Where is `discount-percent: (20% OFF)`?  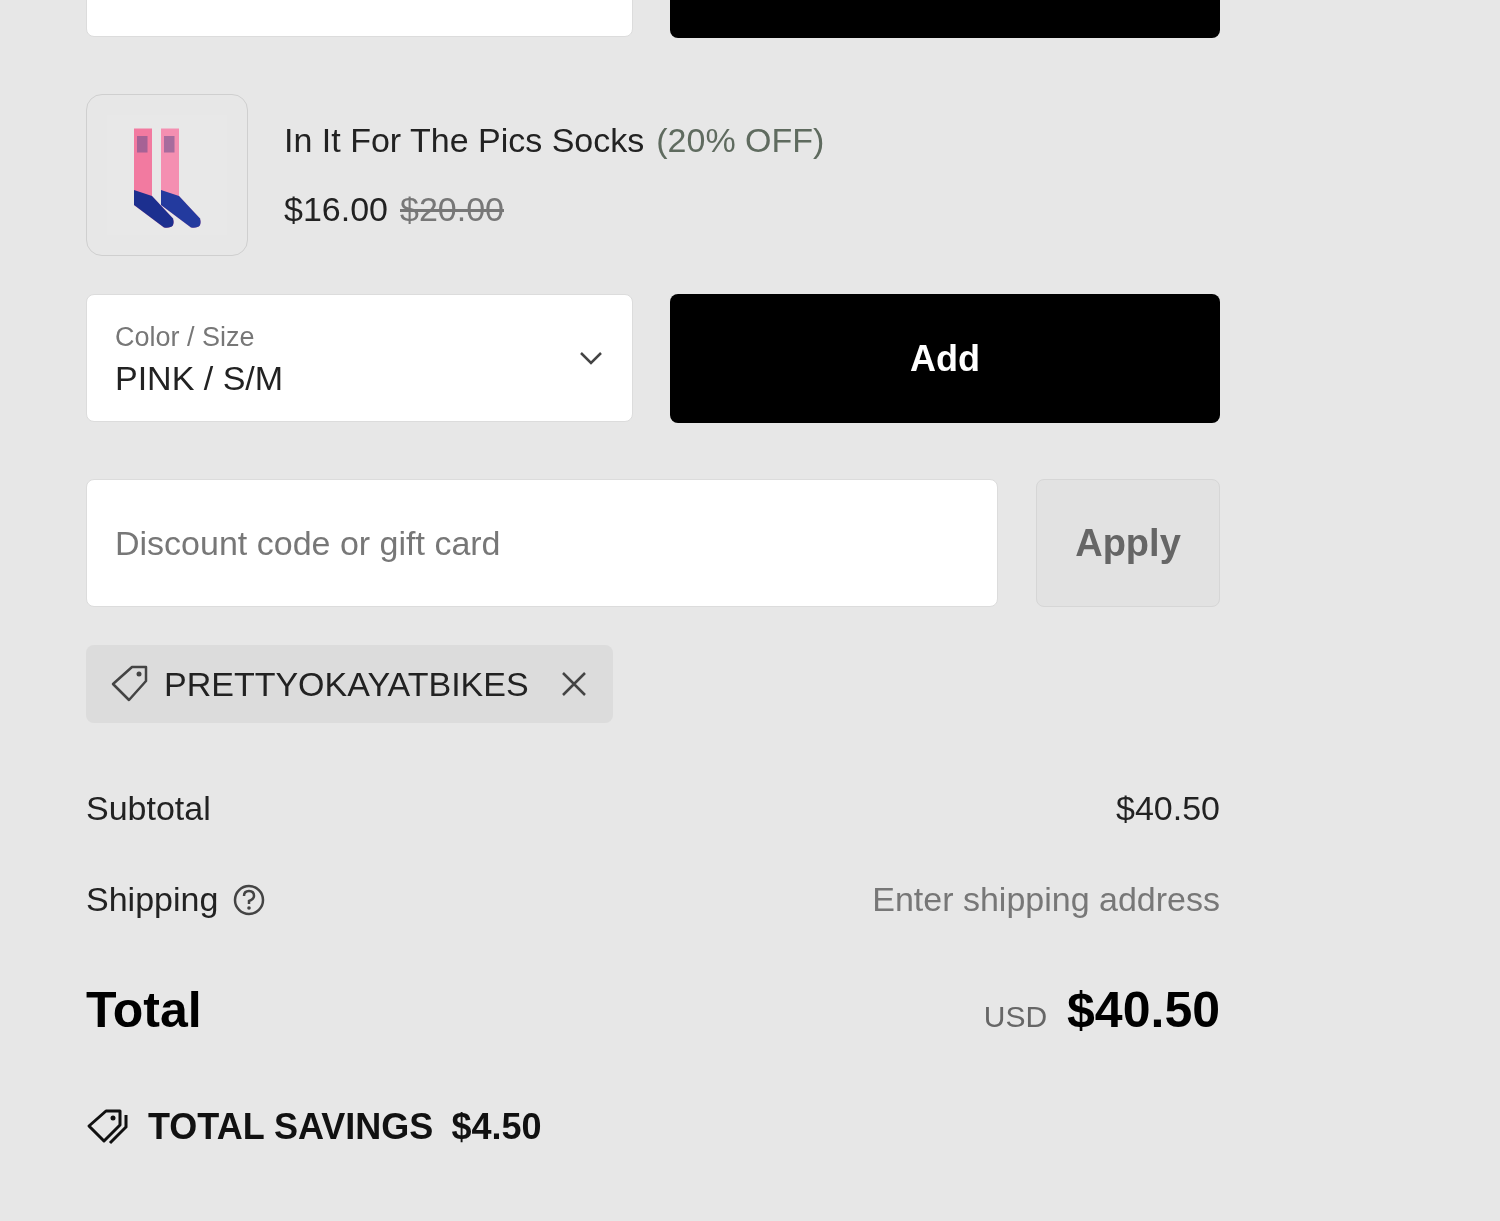 discount-percent: (20% OFF) is located at coordinates (740, 140).